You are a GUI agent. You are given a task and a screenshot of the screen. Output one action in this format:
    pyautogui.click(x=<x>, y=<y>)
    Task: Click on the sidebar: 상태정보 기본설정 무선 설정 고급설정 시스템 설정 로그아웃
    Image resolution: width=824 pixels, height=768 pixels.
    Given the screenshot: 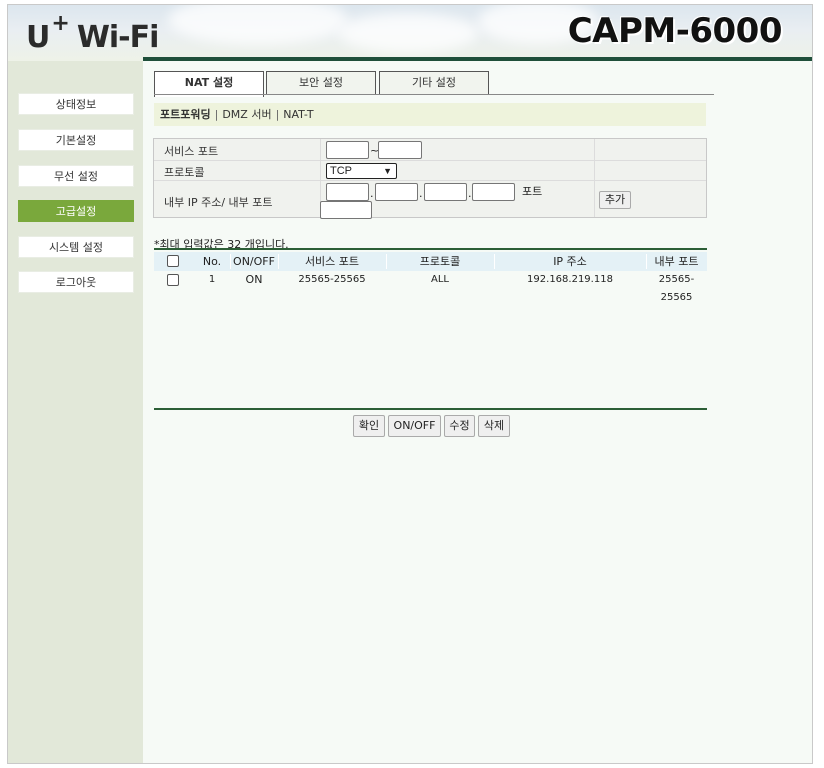 What is the action you would take?
    pyautogui.click(x=75, y=412)
    